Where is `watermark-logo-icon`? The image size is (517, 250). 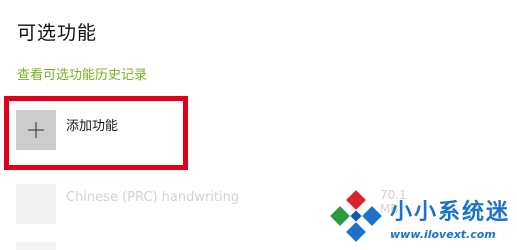 watermark-logo-icon is located at coordinates (356, 216).